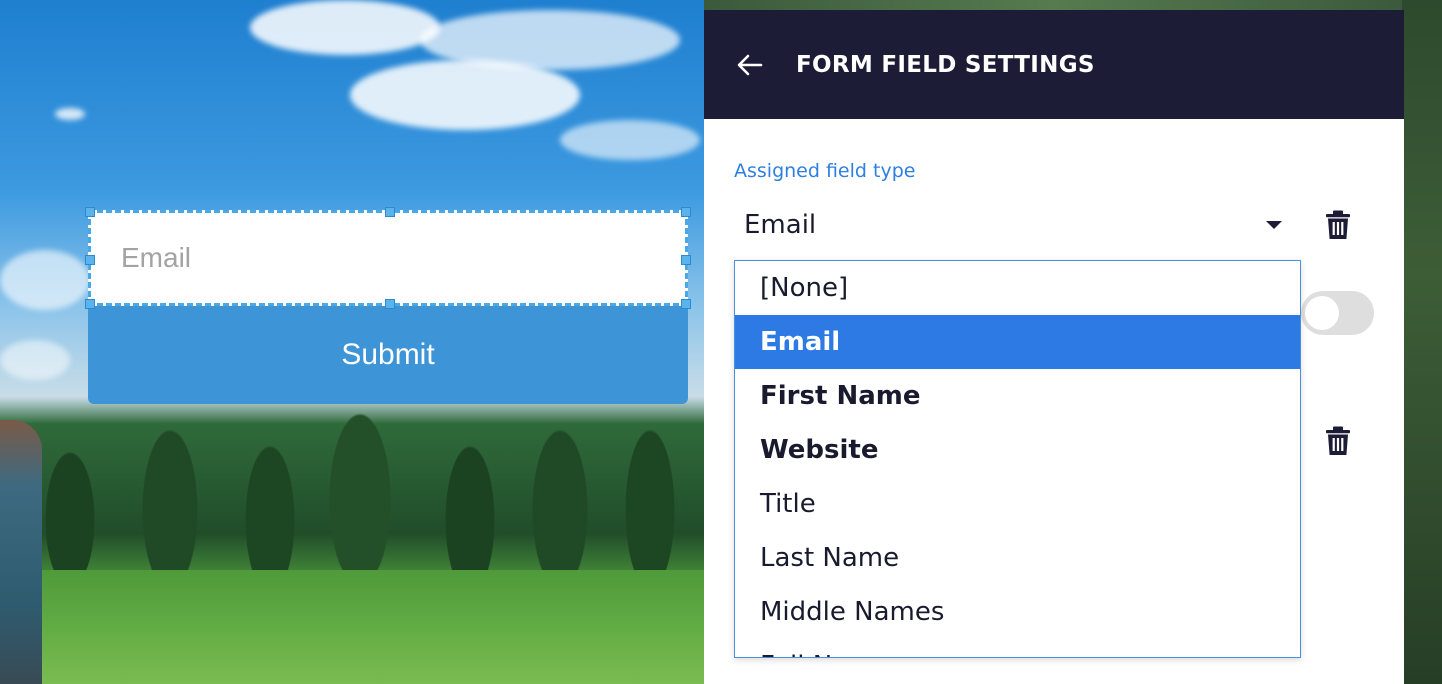 The width and height of the screenshot is (1442, 684). I want to click on dropdown-option: Full Name, so click(1017, 648).